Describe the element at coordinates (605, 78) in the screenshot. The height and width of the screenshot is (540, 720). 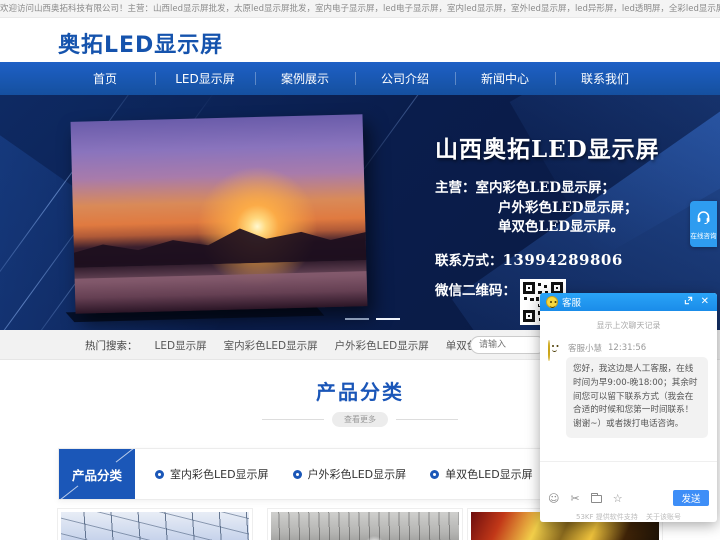
I see `nav-item-contact: 联系我们` at that location.